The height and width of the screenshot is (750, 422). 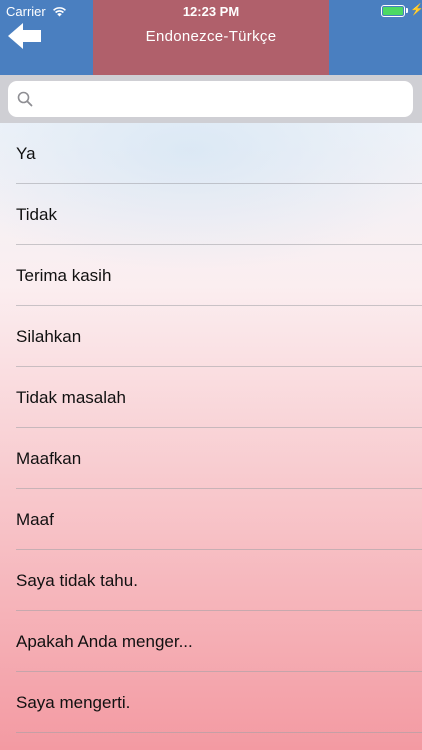 What do you see at coordinates (36, 214) in the screenshot?
I see `list-item-label: Tidak` at bounding box center [36, 214].